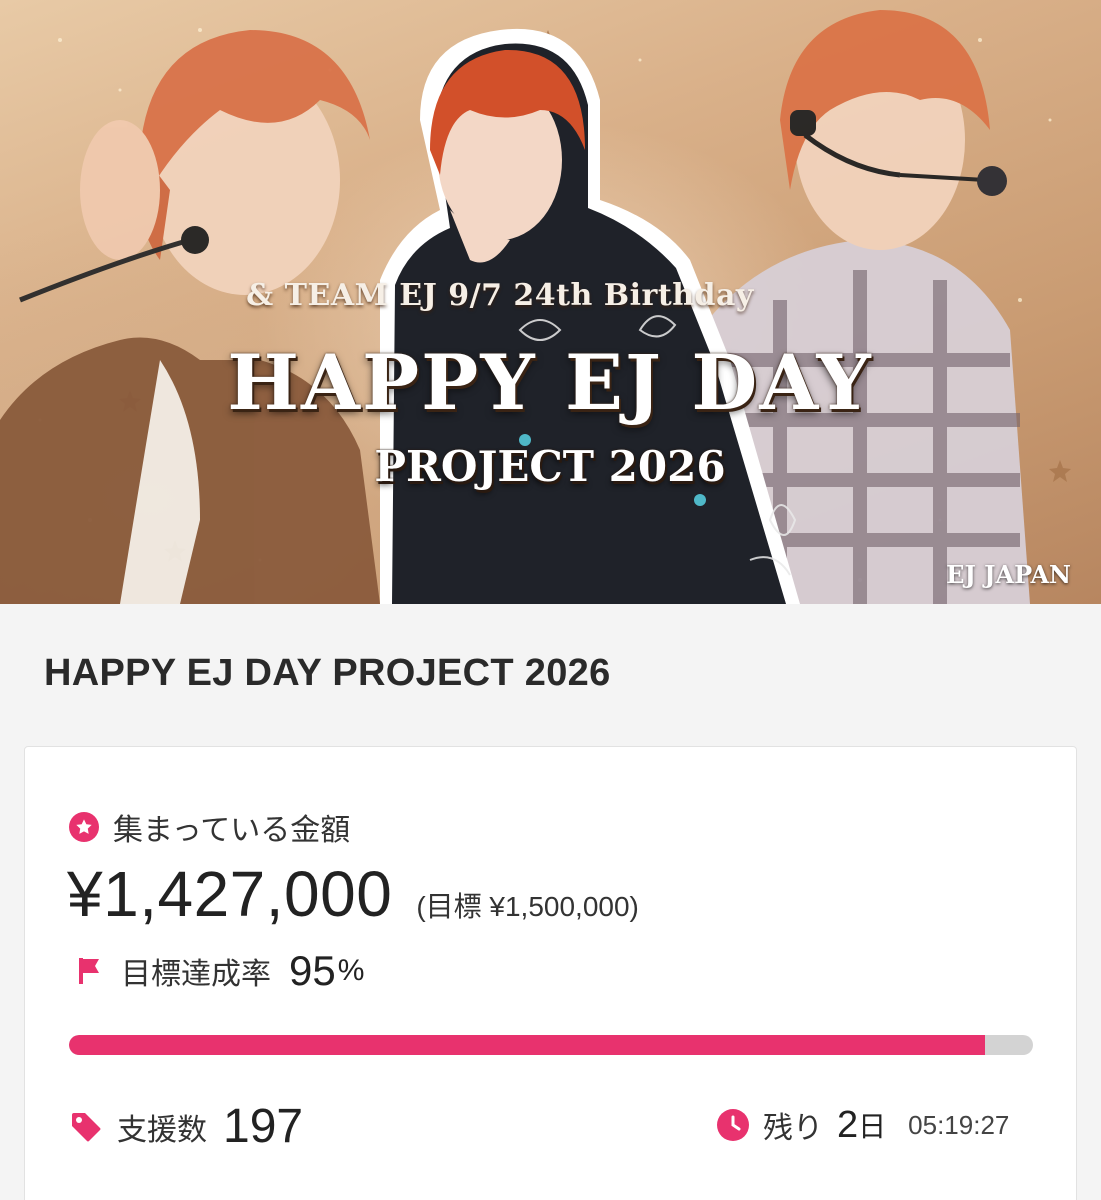 This screenshot has width=1101, height=1200. I want to click on remaining-days: 2, so click(848, 1124).